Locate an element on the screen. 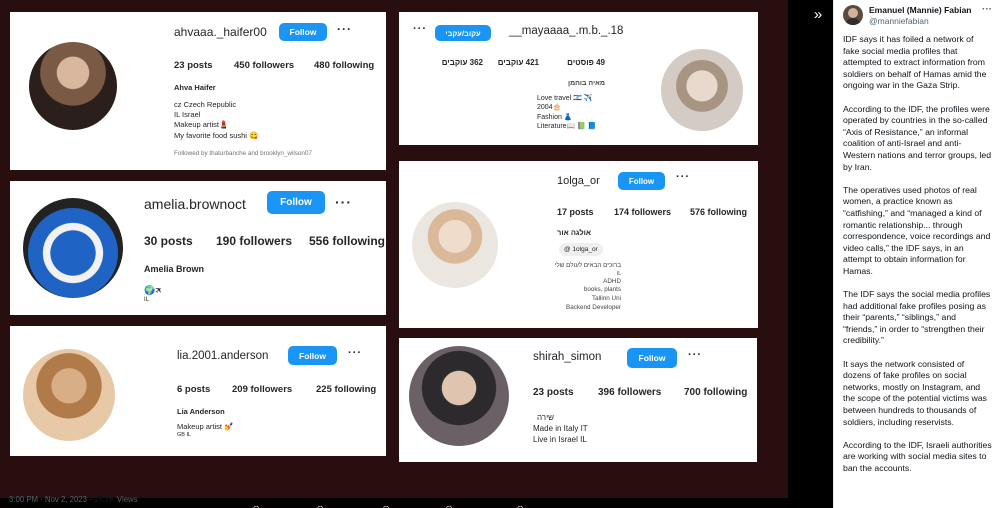 The image size is (1000, 508). stats: 17 posts 174 followers 576 following is located at coordinates (652, 212).